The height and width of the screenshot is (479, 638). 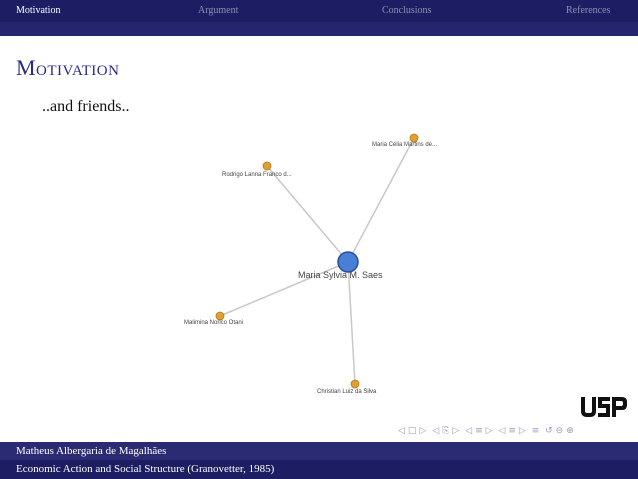 What do you see at coordinates (522, 431) in the screenshot?
I see `nav-symbol-next-presentation: ▷` at bounding box center [522, 431].